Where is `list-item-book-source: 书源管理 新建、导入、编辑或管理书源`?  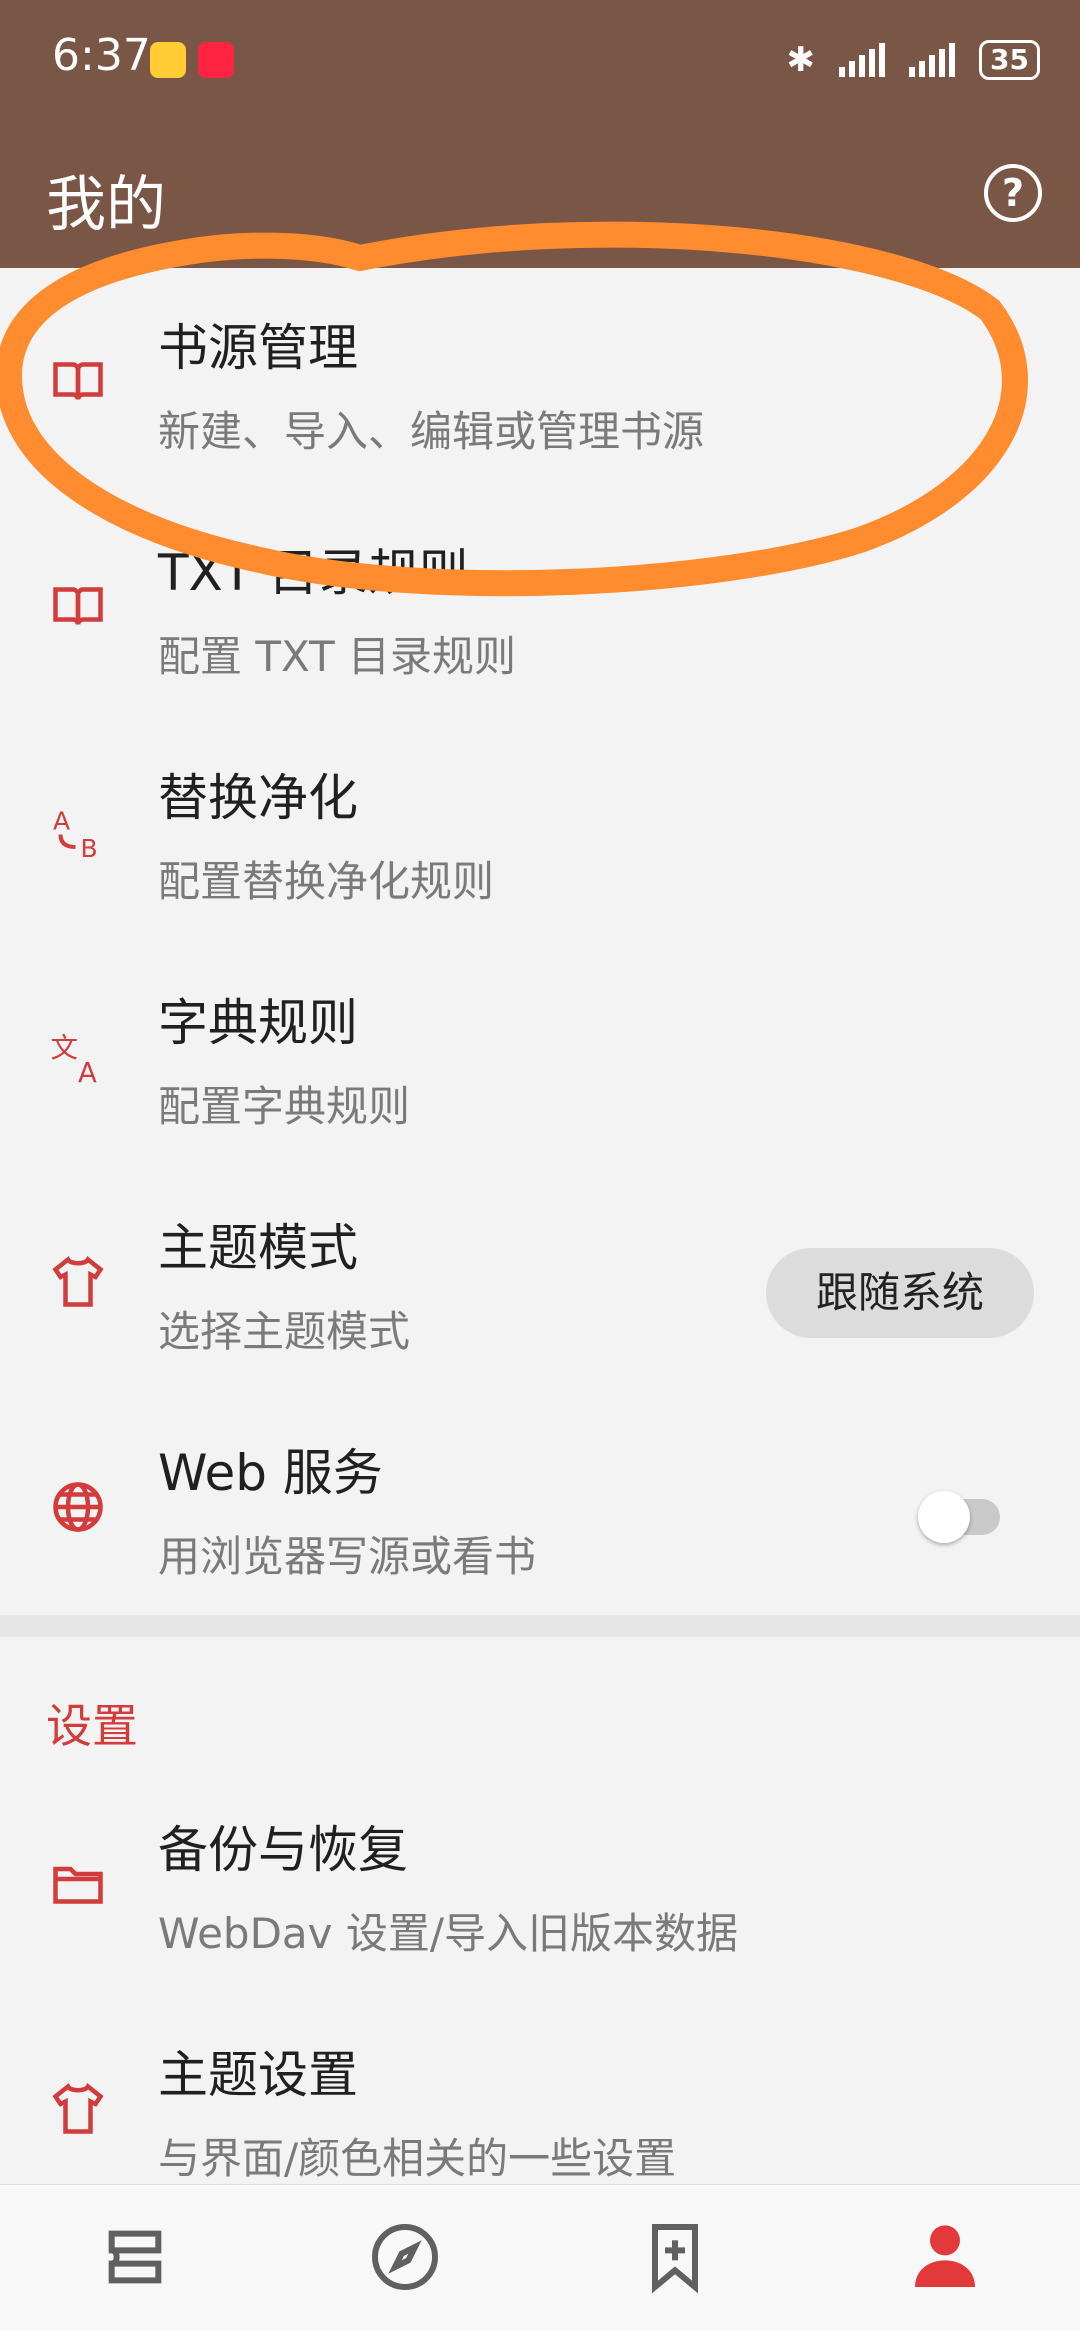 list-item-book-source: 书源管理 新建、导入、编辑或管理书源 is located at coordinates (540, 380).